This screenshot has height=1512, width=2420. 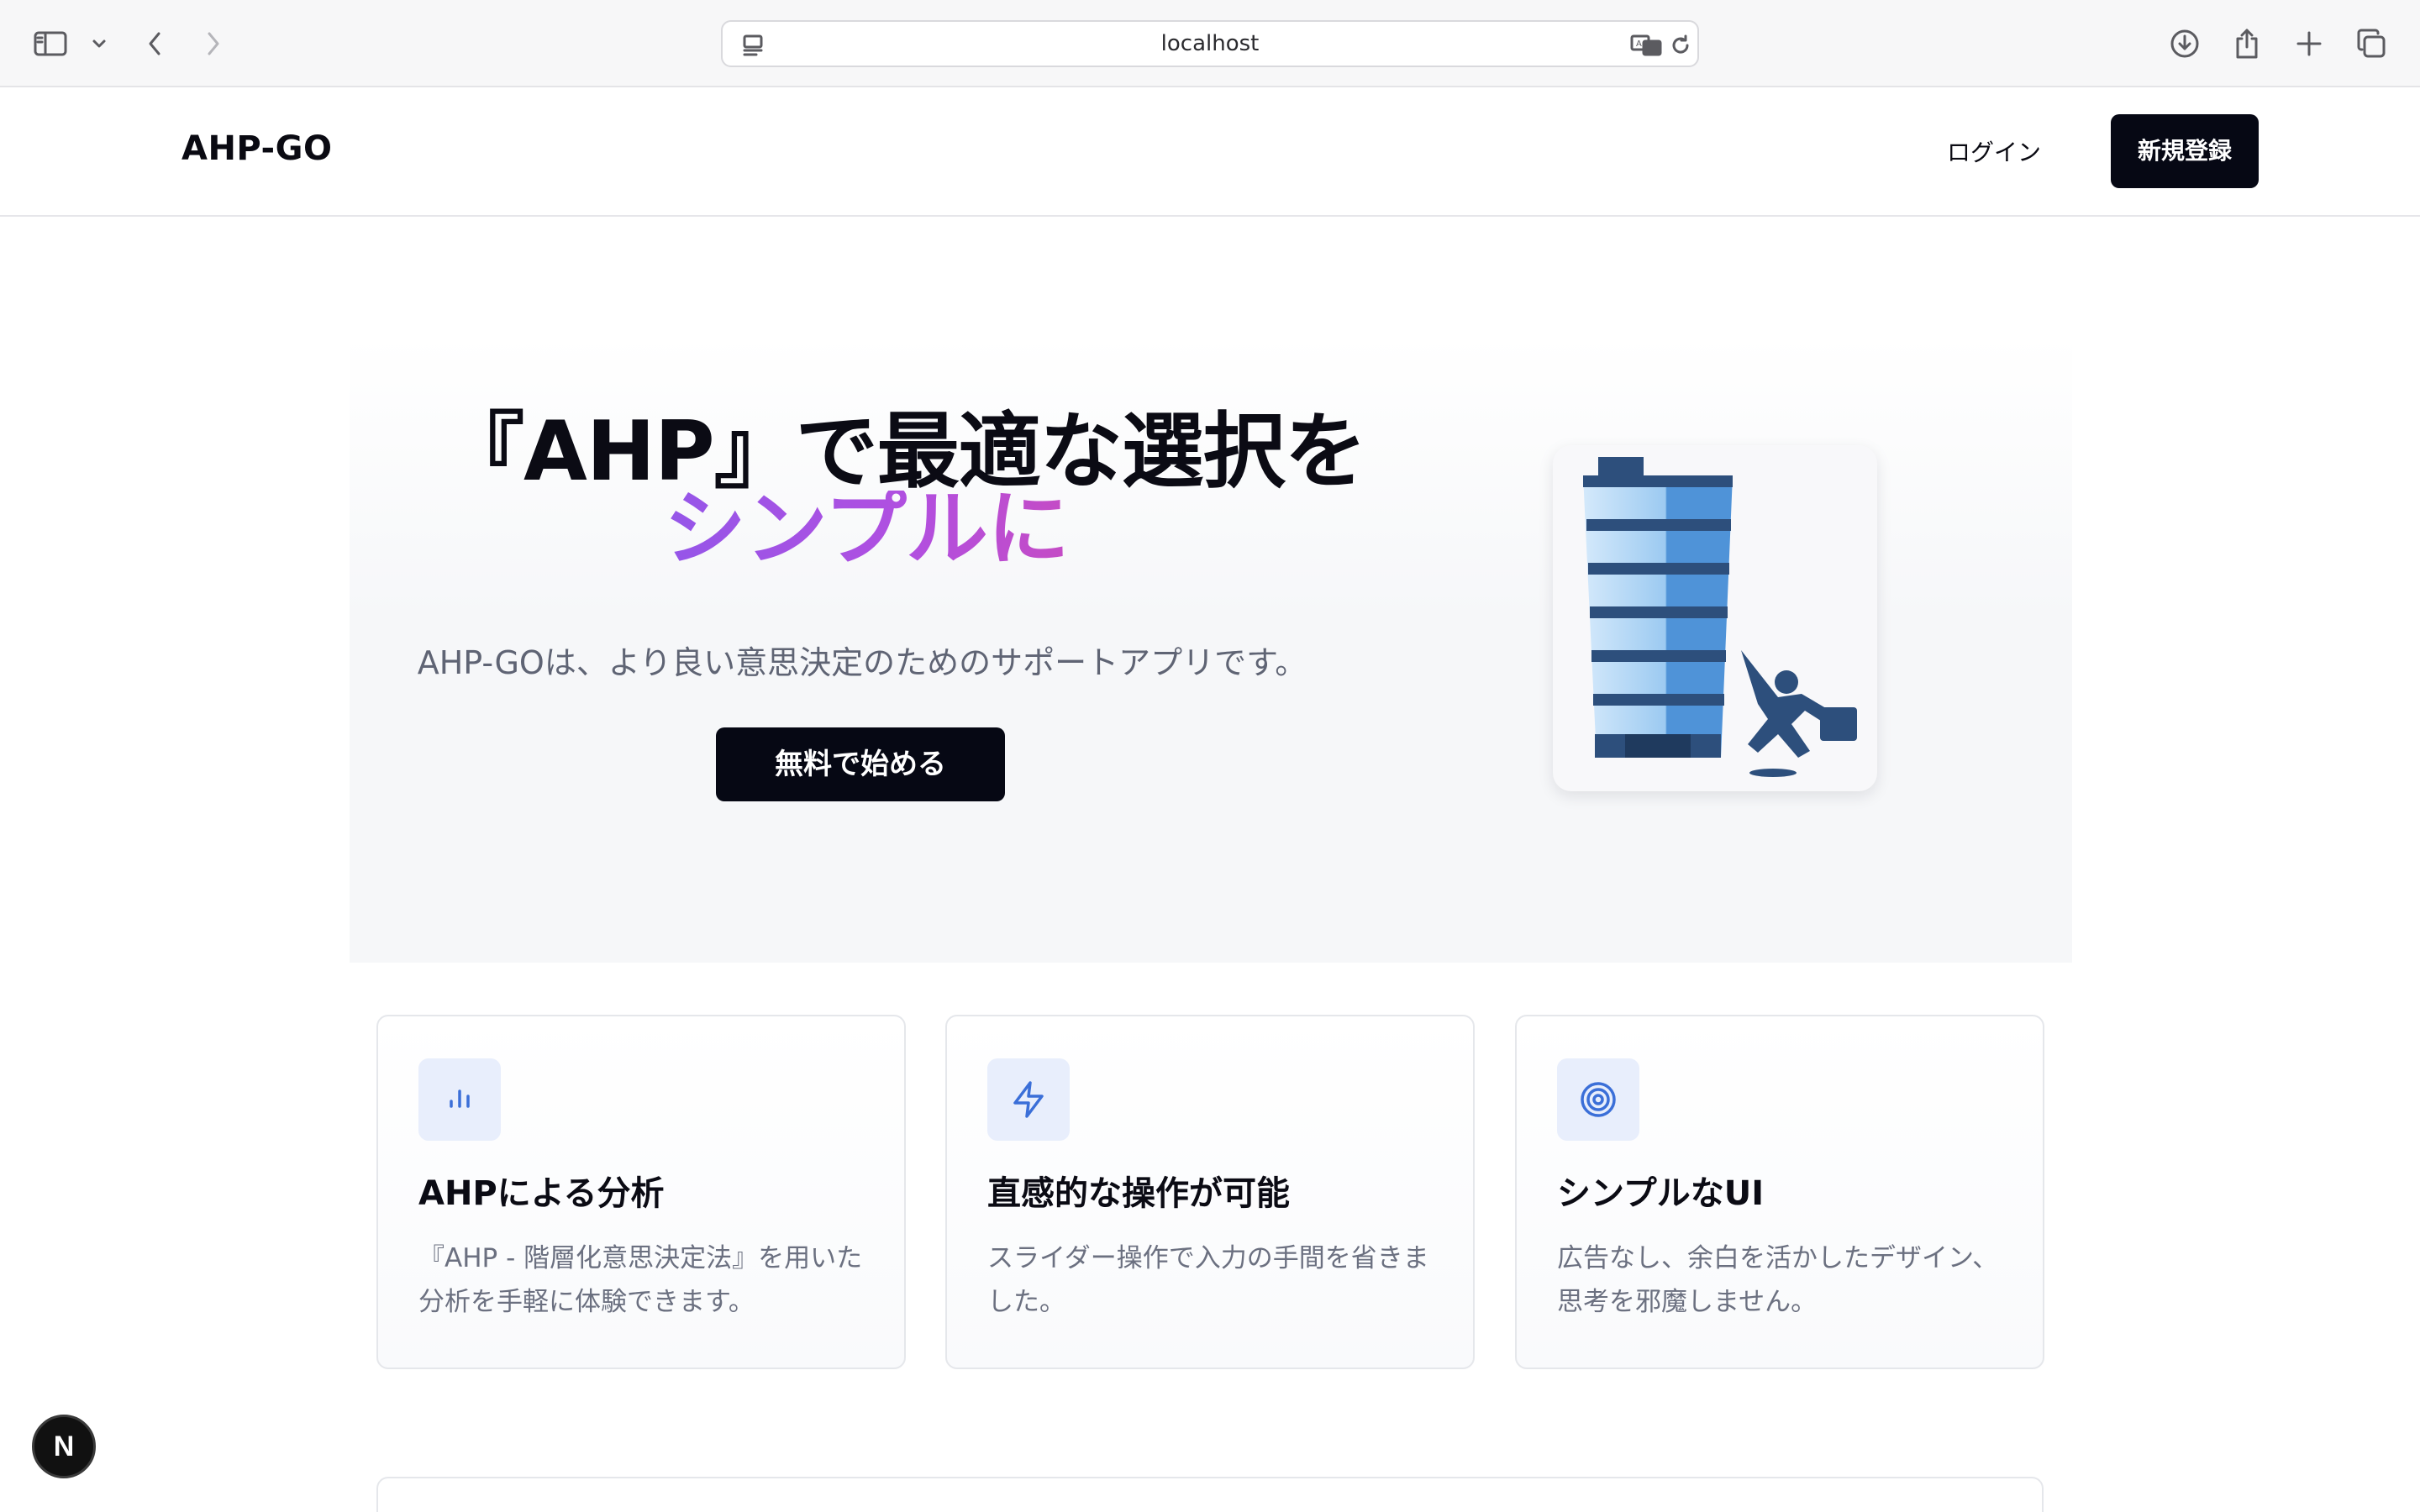 I want to click on hero-title-line2: シンプルに, so click(x=867, y=529).